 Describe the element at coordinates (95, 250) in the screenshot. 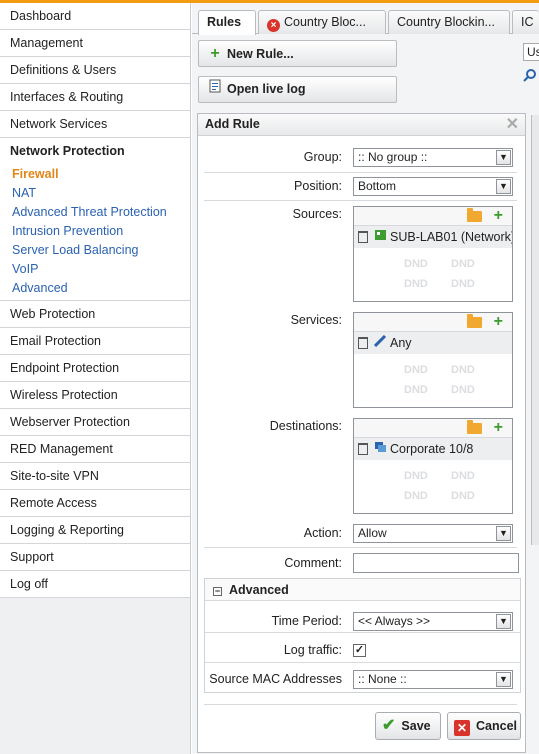

I see `sidebar-subitem-server-load-balancing: Server Load Balancing` at that location.